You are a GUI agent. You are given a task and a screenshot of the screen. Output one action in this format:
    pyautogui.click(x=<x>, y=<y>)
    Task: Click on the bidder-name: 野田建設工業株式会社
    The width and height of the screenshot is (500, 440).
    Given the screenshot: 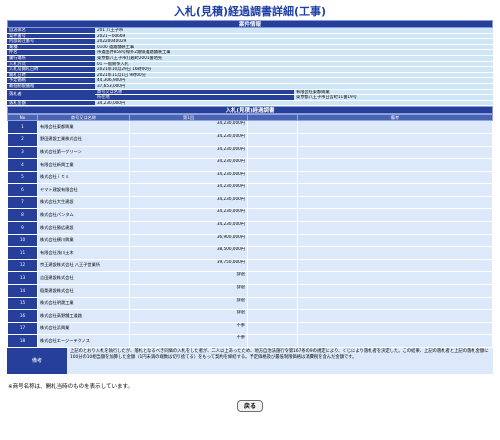 What is the action you would take?
    pyautogui.click(x=83, y=139)
    